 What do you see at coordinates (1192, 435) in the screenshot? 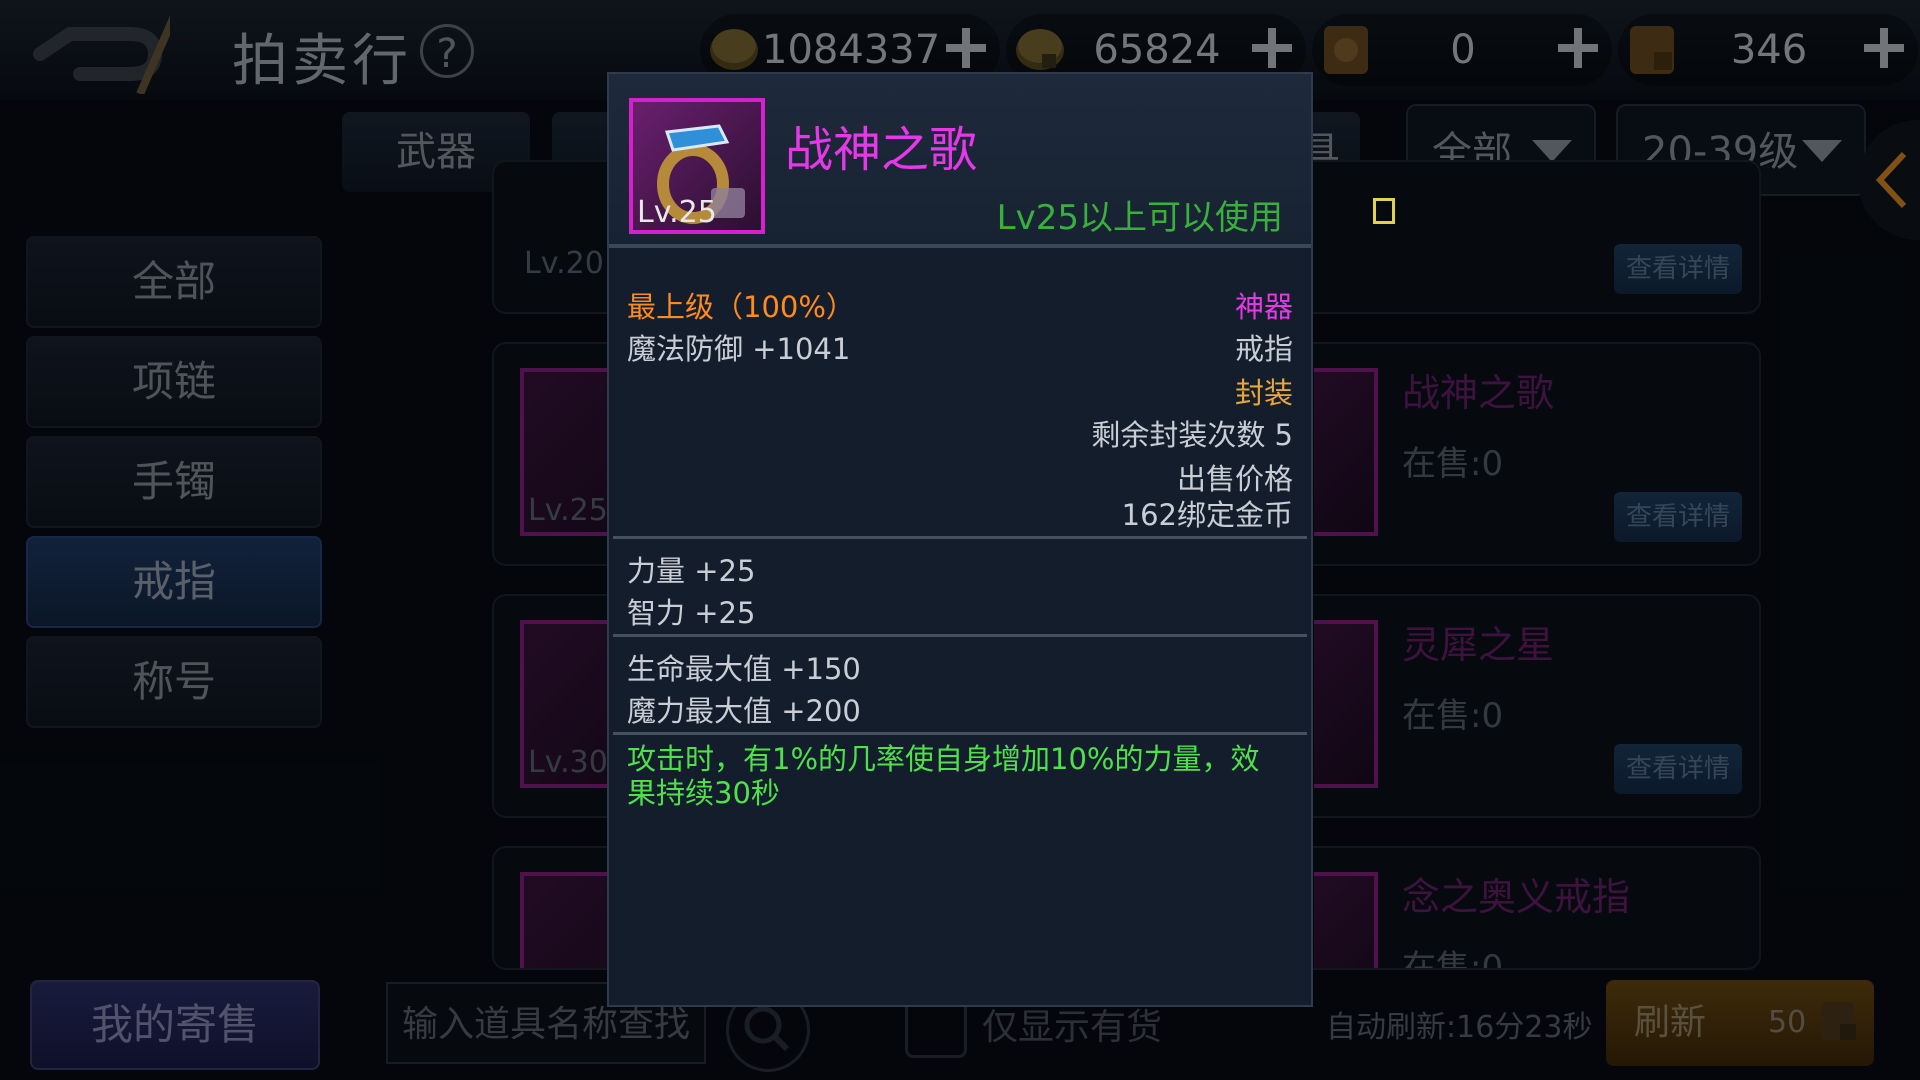
I see `seal-remaining: 剩余封装次数 5` at bounding box center [1192, 435].